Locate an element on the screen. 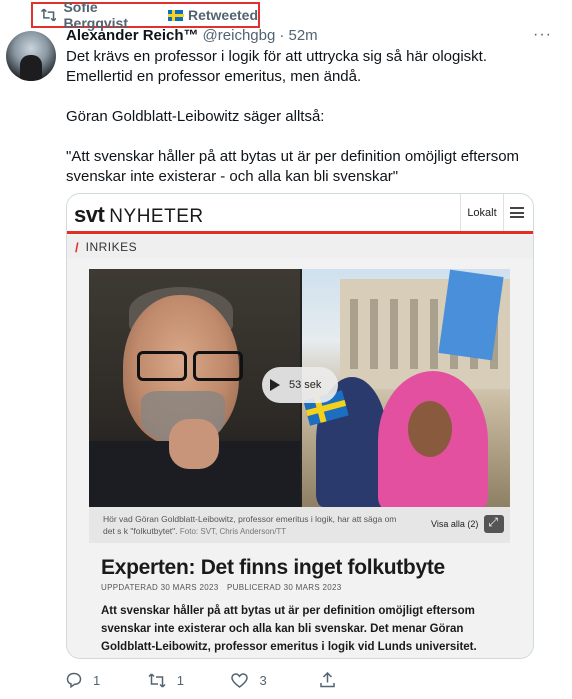  share-icon is located at coordinates (327, 680).